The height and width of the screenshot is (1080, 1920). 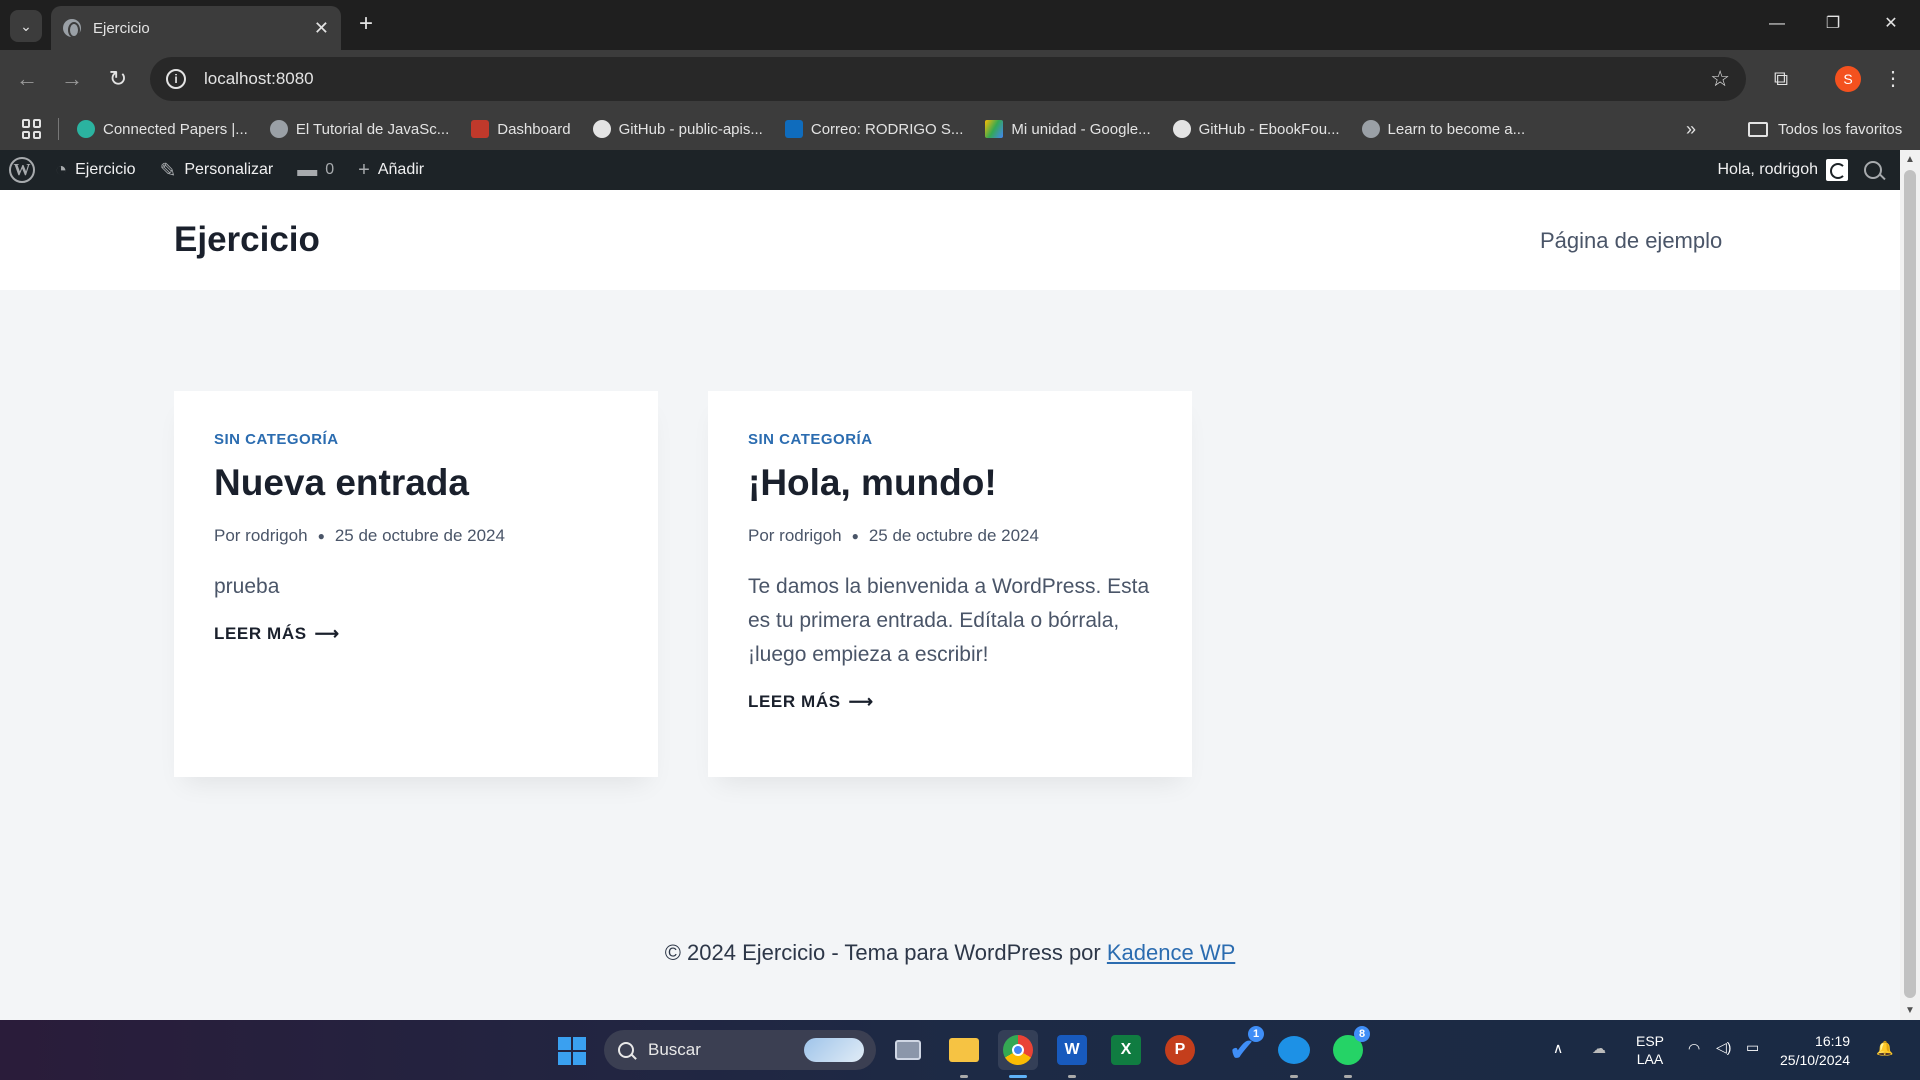 I want to click on admin-comments-link: ▬ 0, so click(x=315, y=170).